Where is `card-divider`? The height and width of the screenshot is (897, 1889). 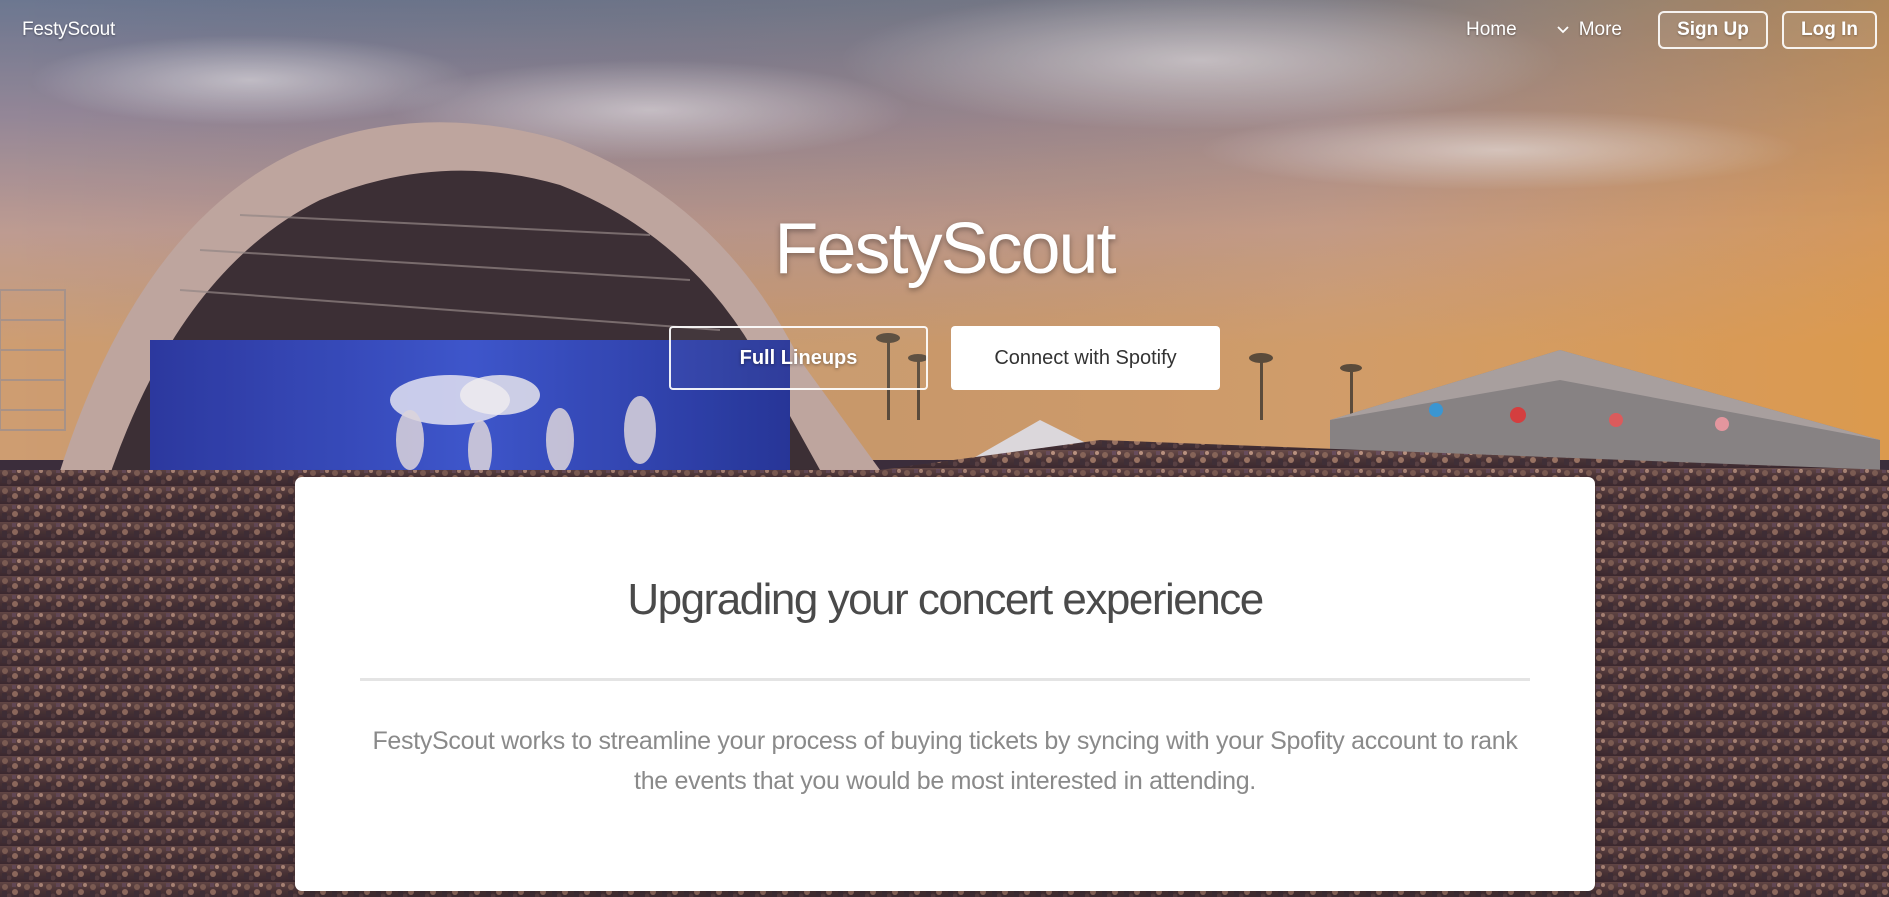 card-divider is located at coordinates (945, 679).